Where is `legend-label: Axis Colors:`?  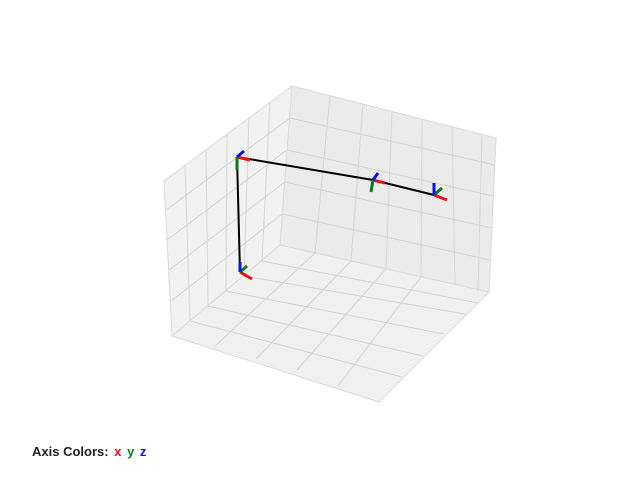 legend-label: Axis Colors: is located at coordinates (70, 451).